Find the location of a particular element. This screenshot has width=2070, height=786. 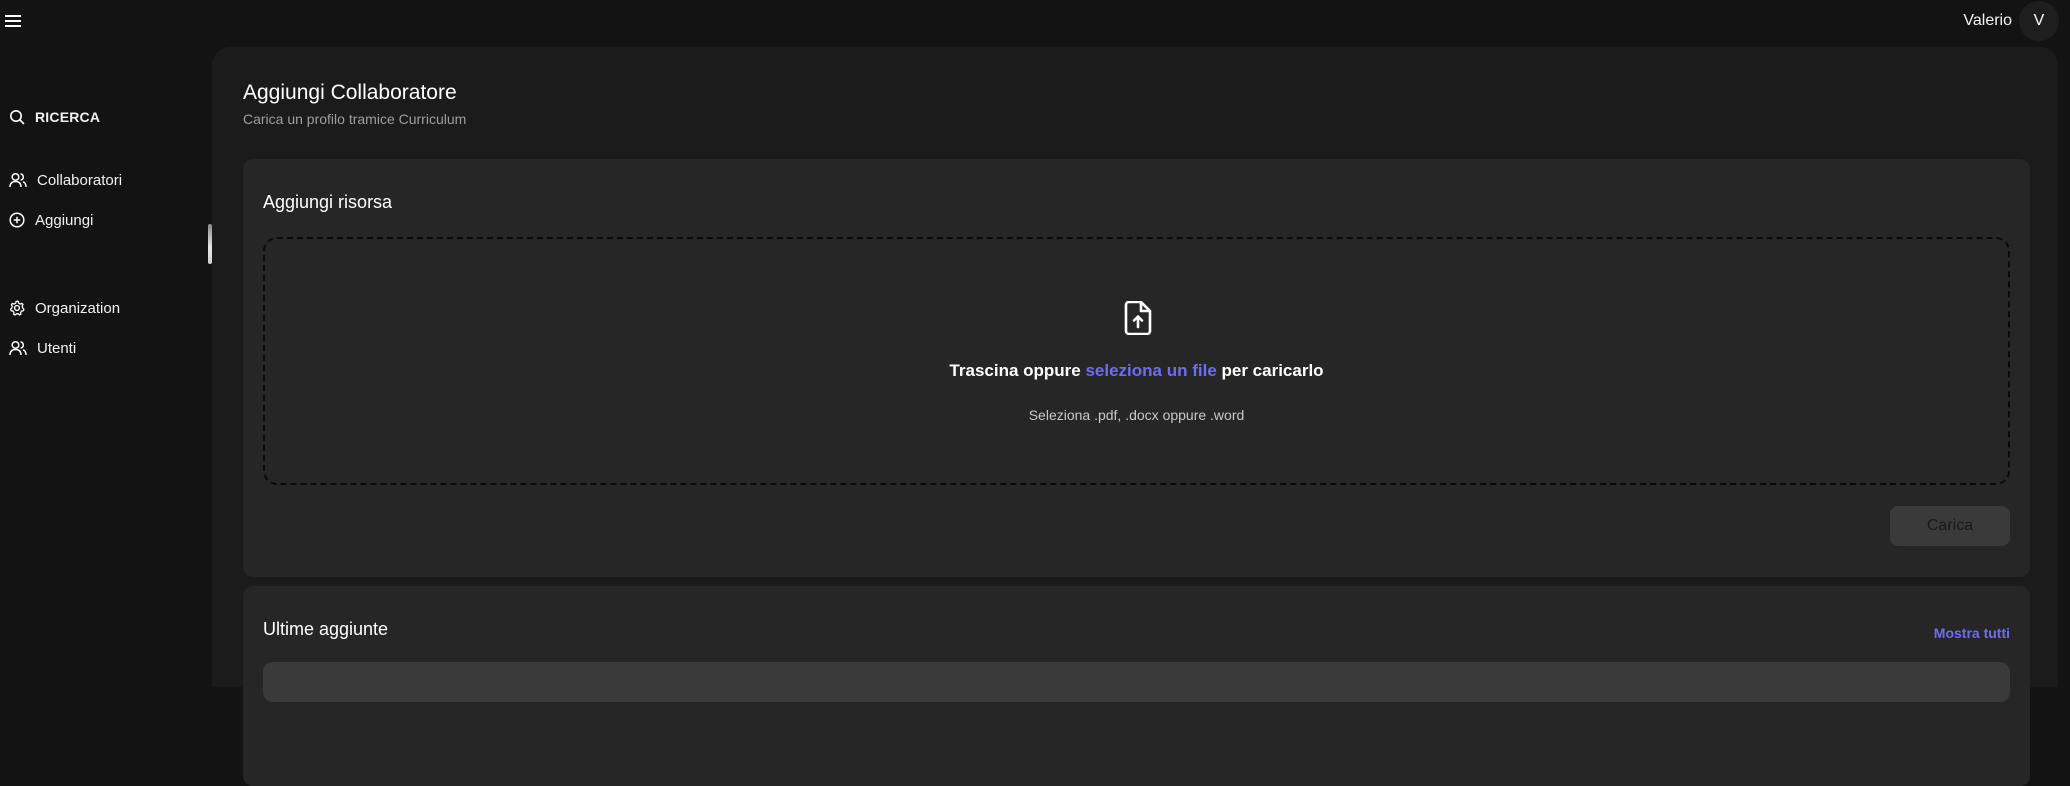

sidebar-item-utenti: Utenti is located at coordinates (100, 348).